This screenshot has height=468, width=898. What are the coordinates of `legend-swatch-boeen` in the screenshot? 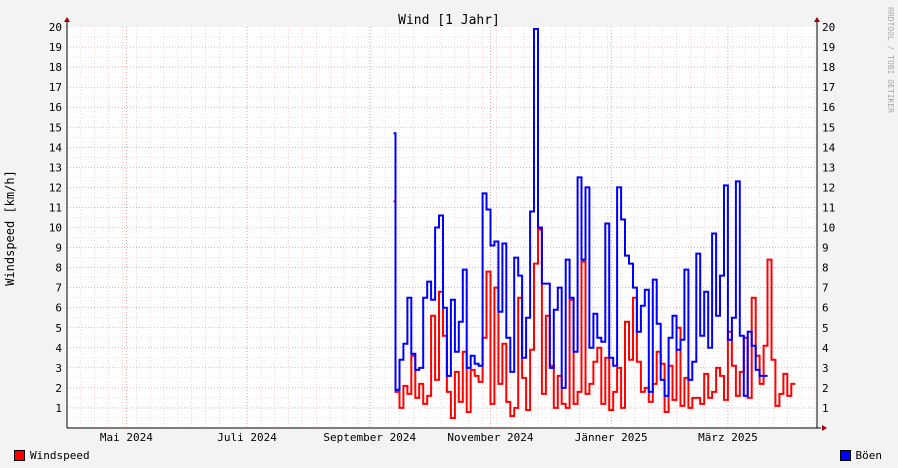 It's located at (845, 455).